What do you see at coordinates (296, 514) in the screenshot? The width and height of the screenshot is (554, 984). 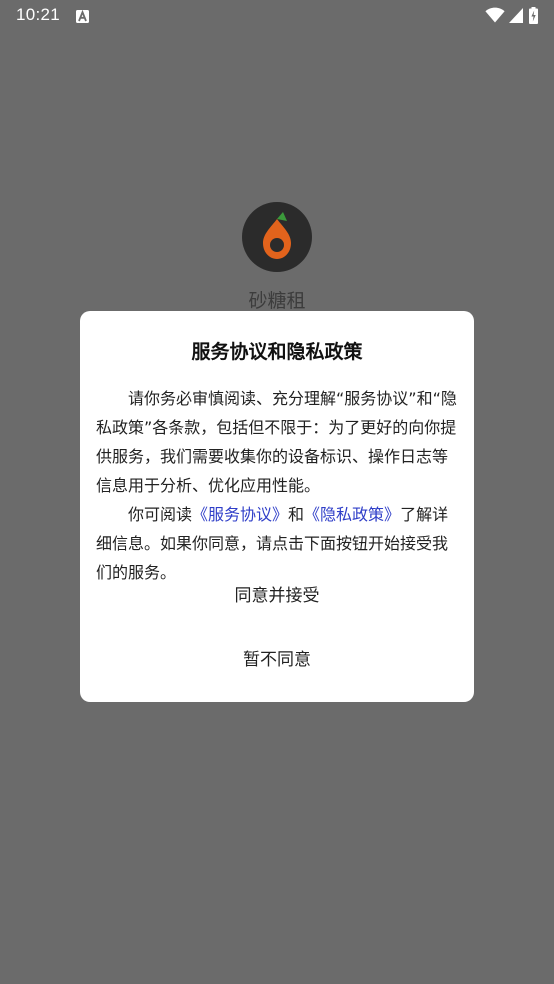 I see `paragraph-2-and: 和` at bounding box center [296, 514].